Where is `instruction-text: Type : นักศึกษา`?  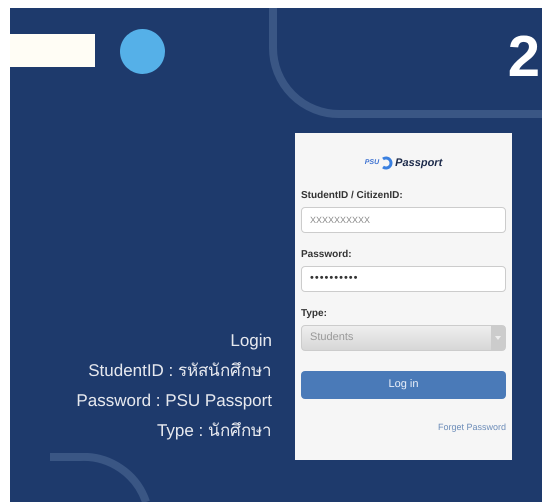
instruction-text: Type : นักศึกษา is located at coordinates (214, 431).